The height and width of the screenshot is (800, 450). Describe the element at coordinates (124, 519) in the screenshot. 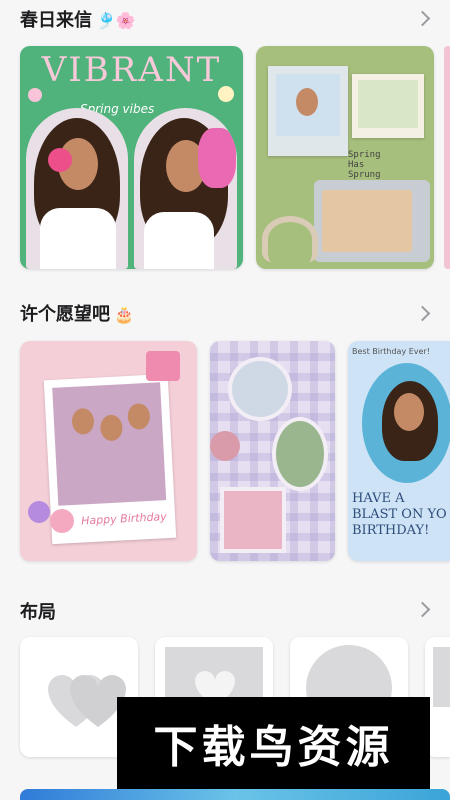

I see `card-caption: Happy Birthday` at that location.